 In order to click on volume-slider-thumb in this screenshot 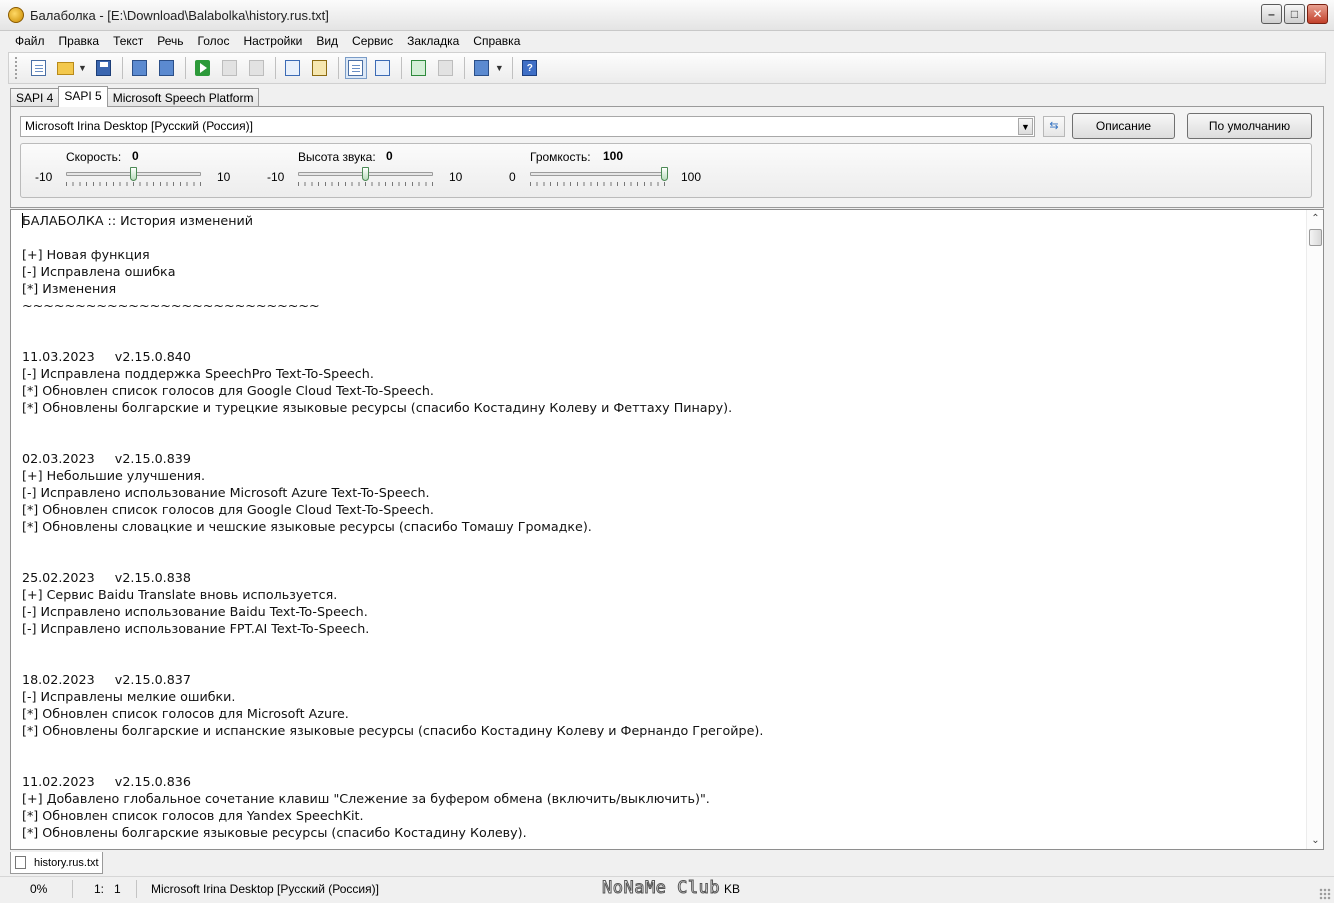, I will do `click(664, 174)`.